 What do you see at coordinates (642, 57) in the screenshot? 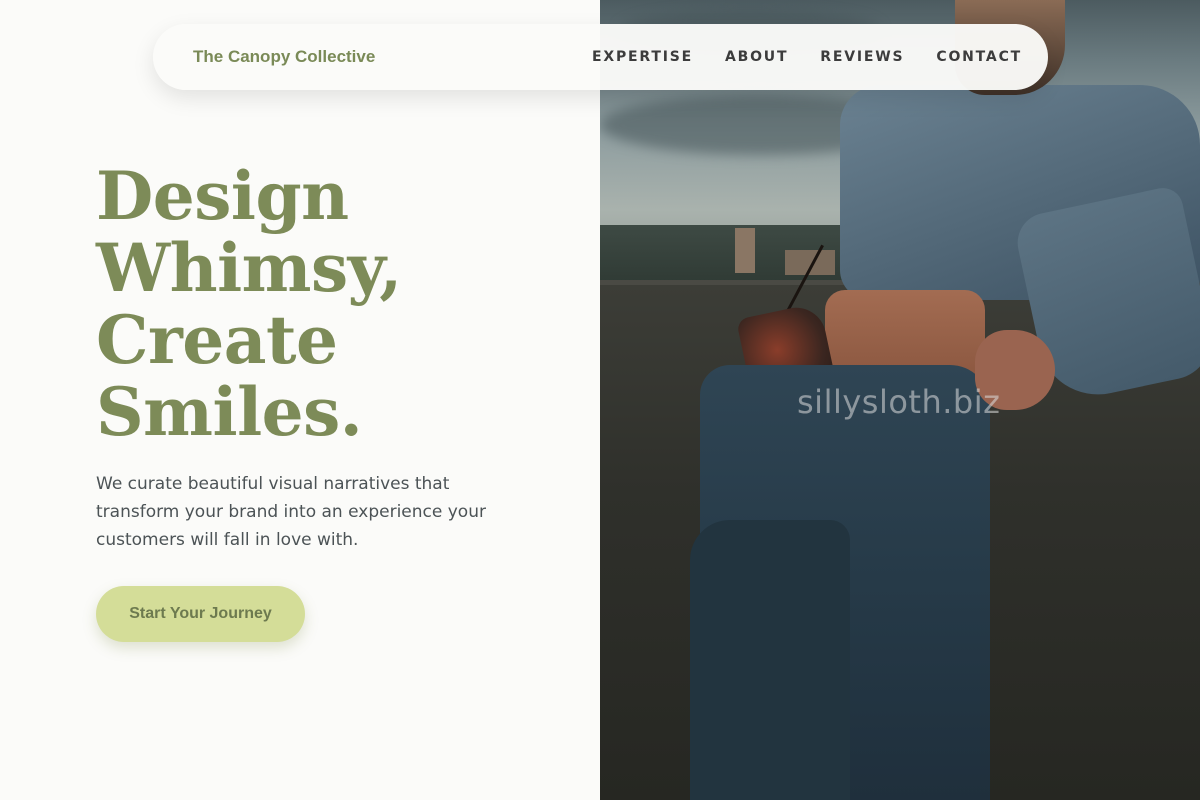
I see `nav-link-expertise: EXPERTISE` at bounding box center [642, 57].